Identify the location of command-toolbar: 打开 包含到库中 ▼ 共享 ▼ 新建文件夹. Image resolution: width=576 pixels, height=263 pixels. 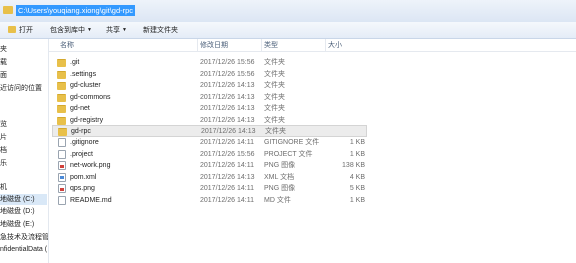
(288, 30).